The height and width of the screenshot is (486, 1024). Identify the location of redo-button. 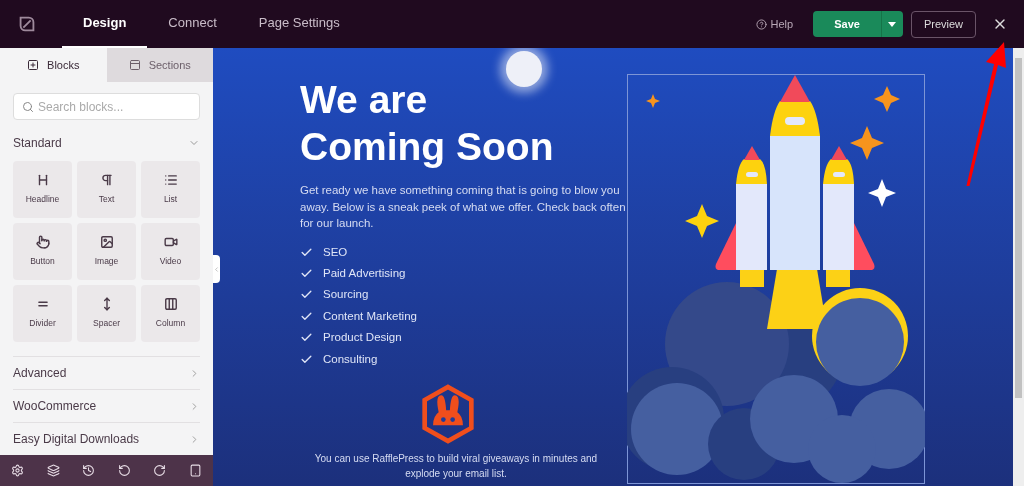
(160, 471).